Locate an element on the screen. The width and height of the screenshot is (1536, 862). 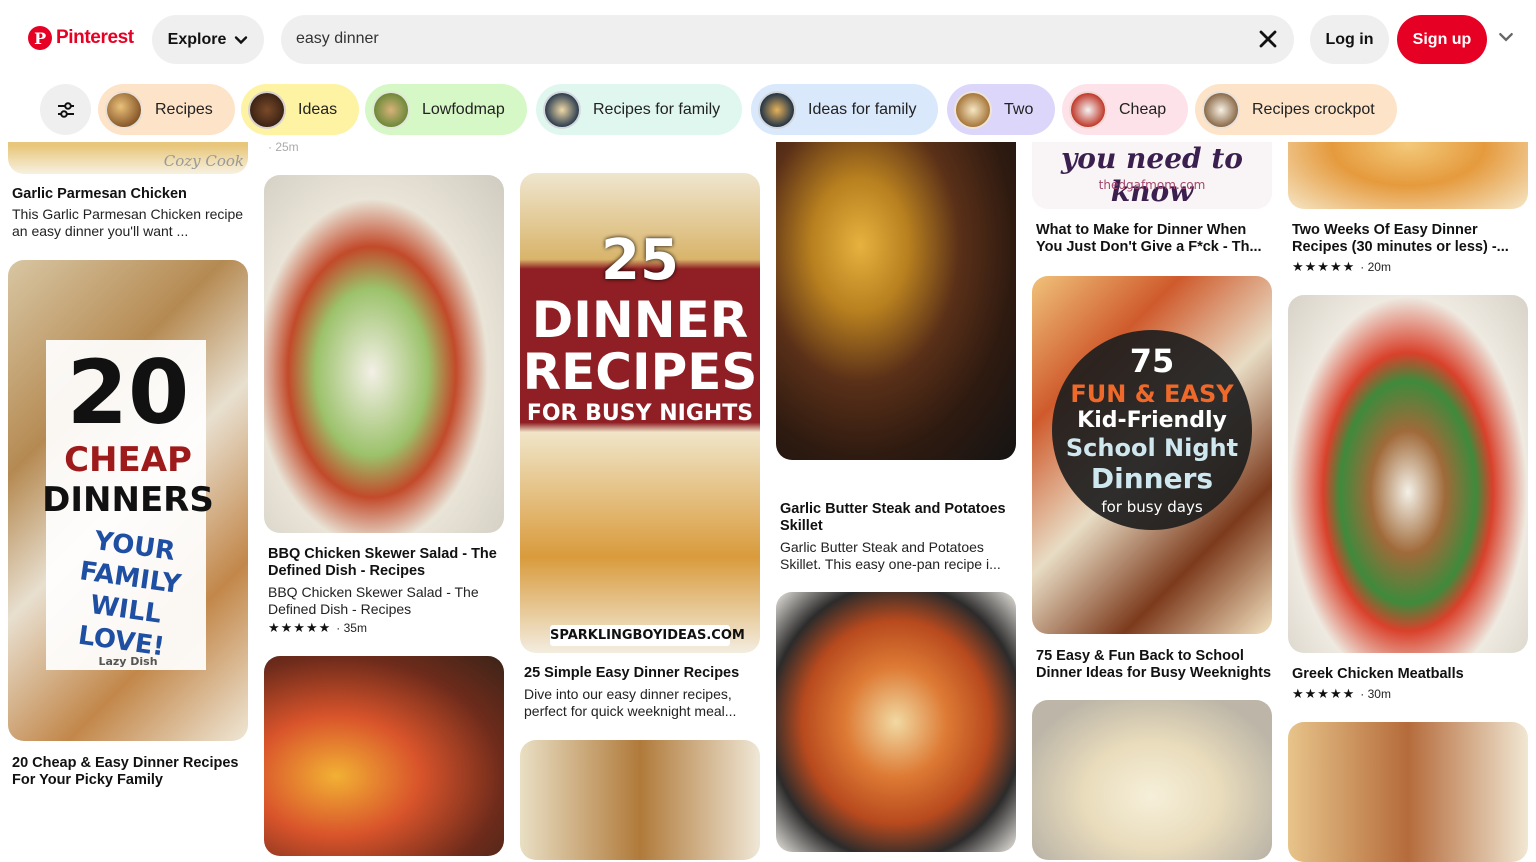
account-menu-chevron-icon is located at coordinates (1506, 37).